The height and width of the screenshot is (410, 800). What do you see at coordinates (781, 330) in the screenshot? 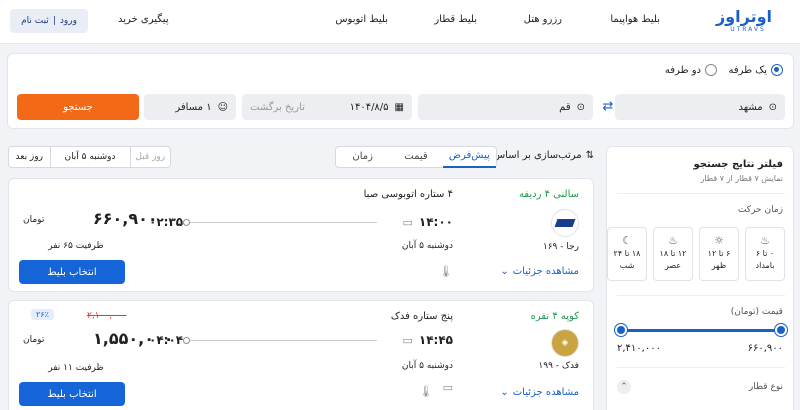
I see `price-slider-max-knob` at bounding box center [781, 330].